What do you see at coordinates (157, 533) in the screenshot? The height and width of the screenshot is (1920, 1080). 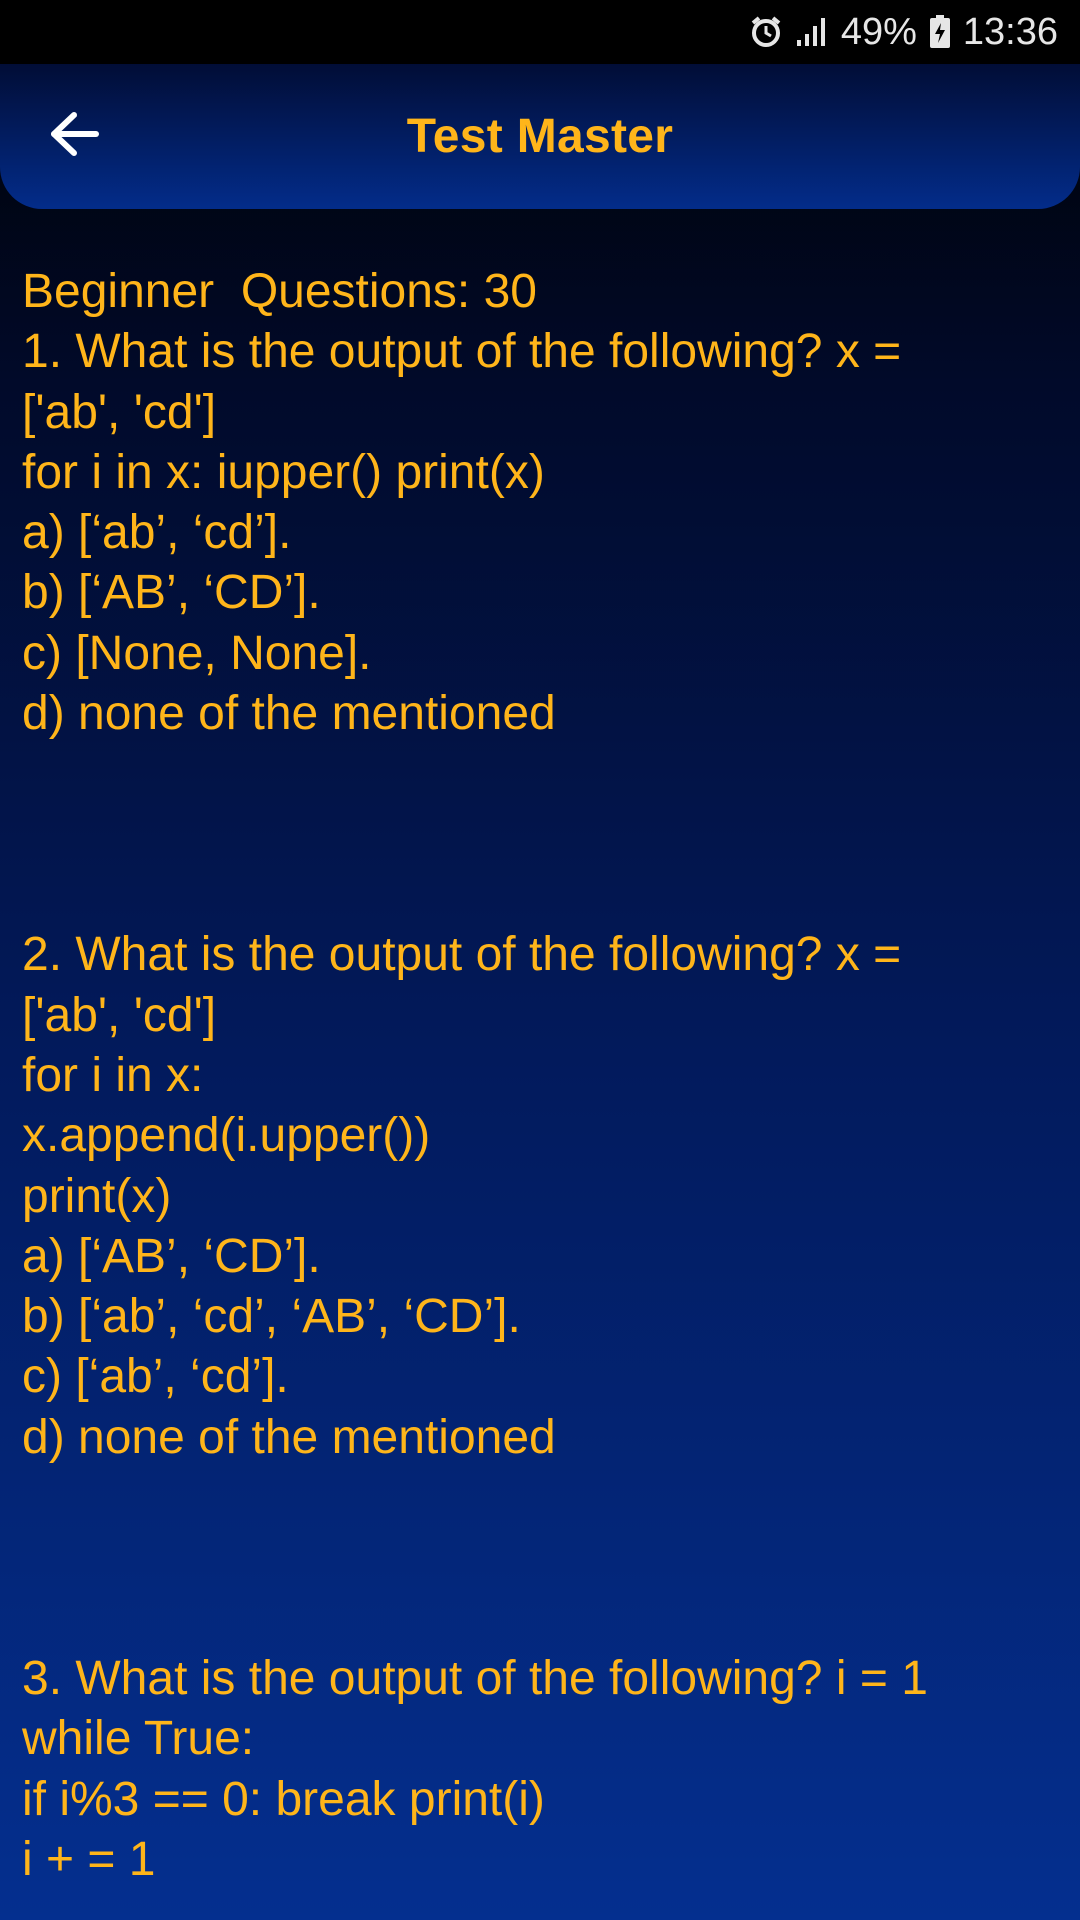 I see `option-a: a) [‘ab’, ‘cd’].` at bounding box center [157, 533].